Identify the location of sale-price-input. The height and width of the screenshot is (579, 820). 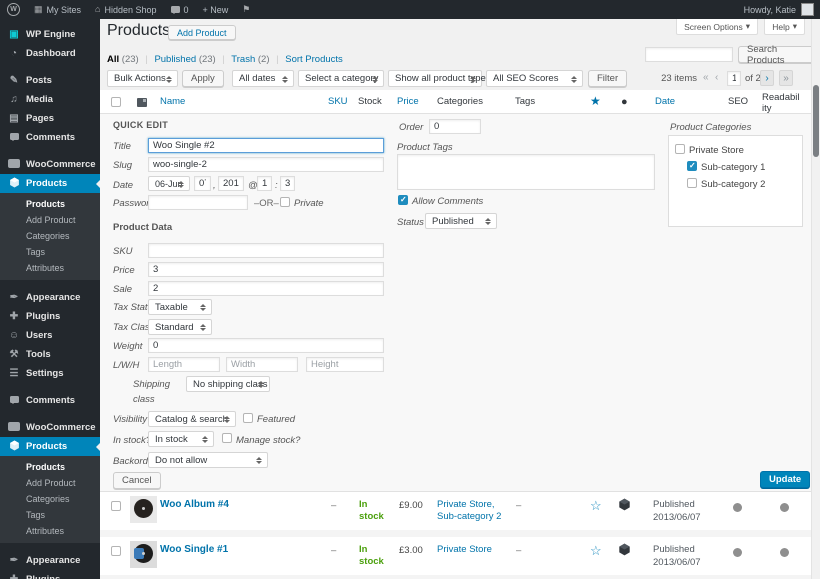
(266, 288).